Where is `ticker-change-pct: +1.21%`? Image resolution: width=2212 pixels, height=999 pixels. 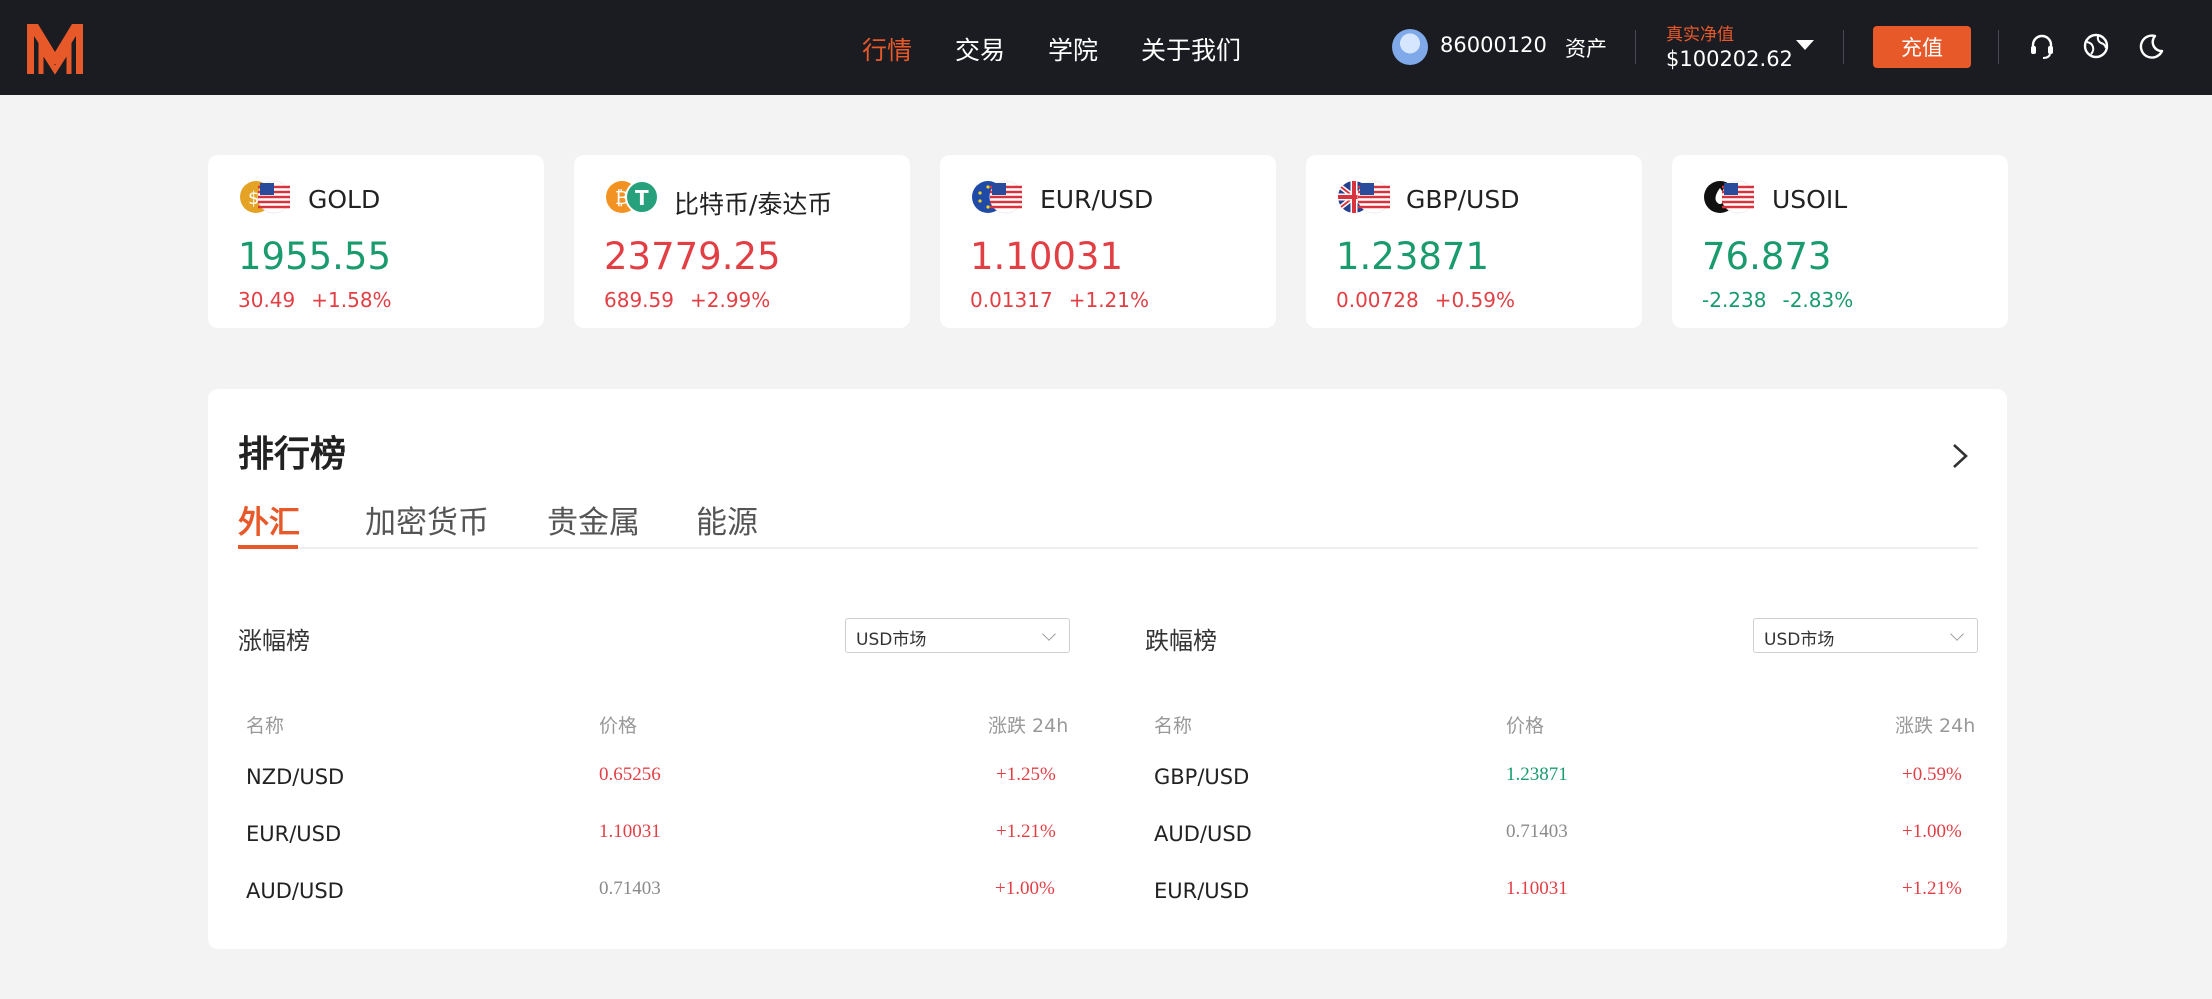 ticker-change-pct: +1.21% is located at coordinates (1109, 300).